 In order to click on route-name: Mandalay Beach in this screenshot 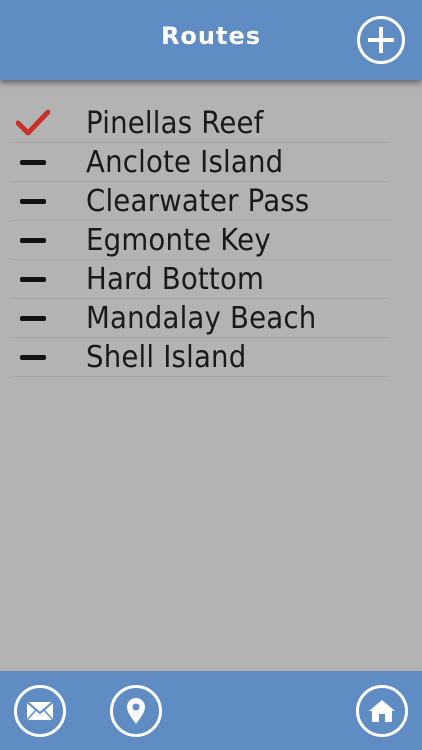, I will do `click(201, 318)`.